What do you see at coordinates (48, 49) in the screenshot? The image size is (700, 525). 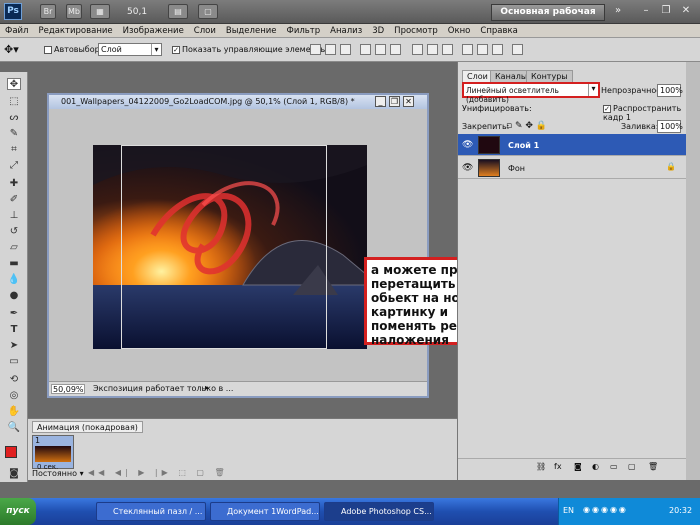 I see `autoselect-checkbox` at bounding box center [48, 49].